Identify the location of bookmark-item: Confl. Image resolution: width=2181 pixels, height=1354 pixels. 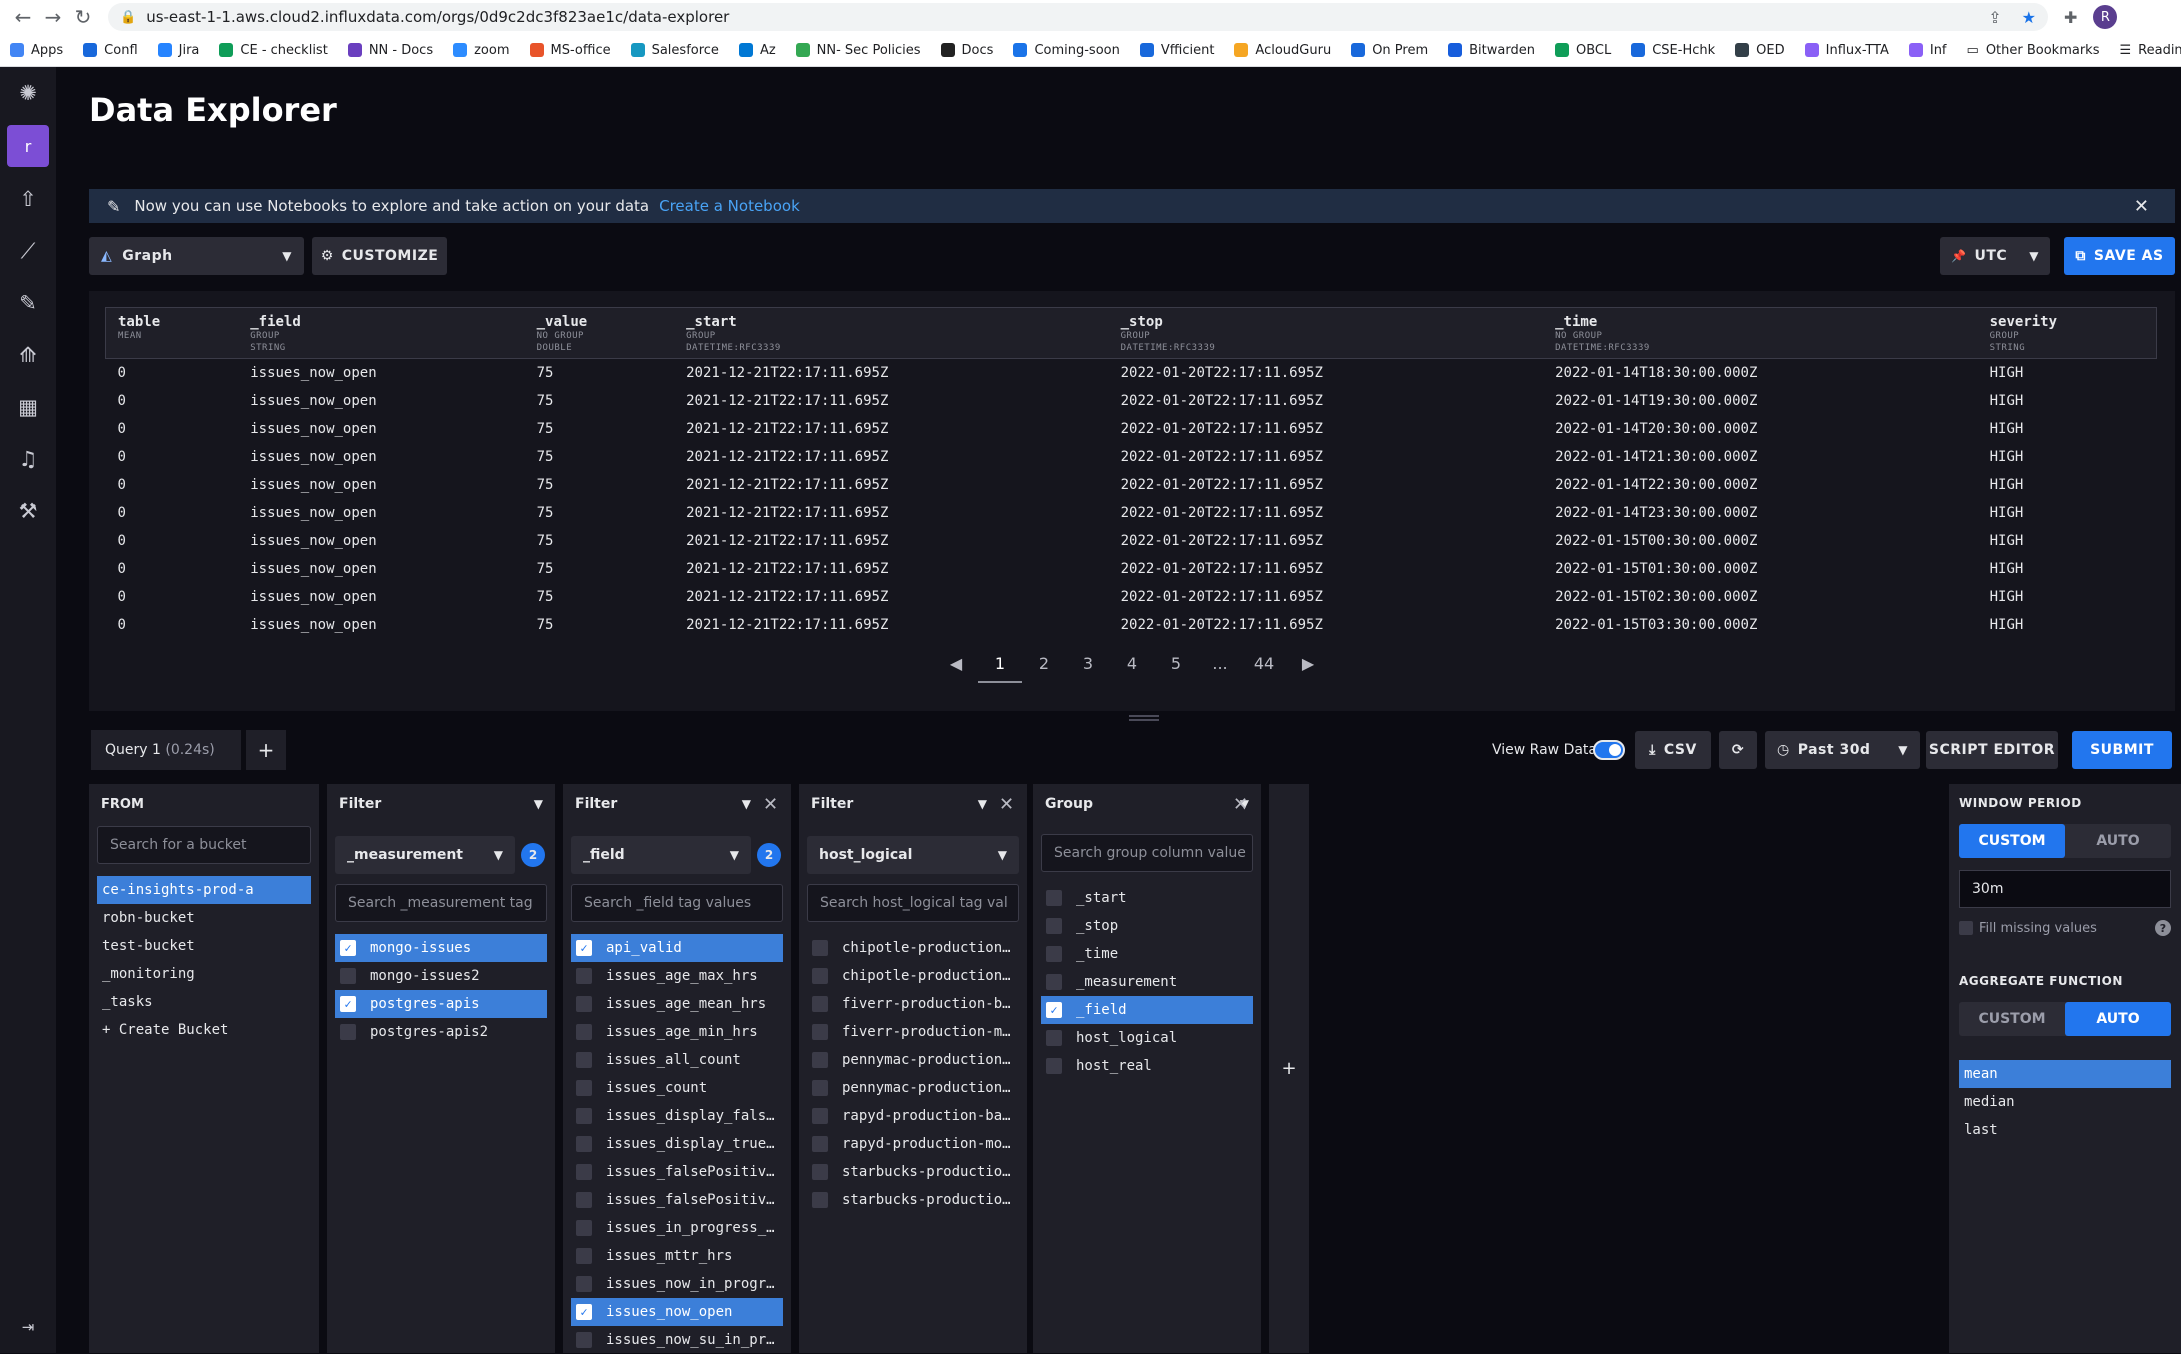
(110, 50).